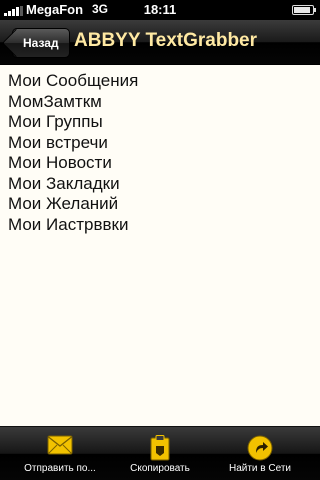 Image resolution: width=320 pixels, height=480 pixels. I want to click on text-line: Мои Сообщения, so click(73, 80).